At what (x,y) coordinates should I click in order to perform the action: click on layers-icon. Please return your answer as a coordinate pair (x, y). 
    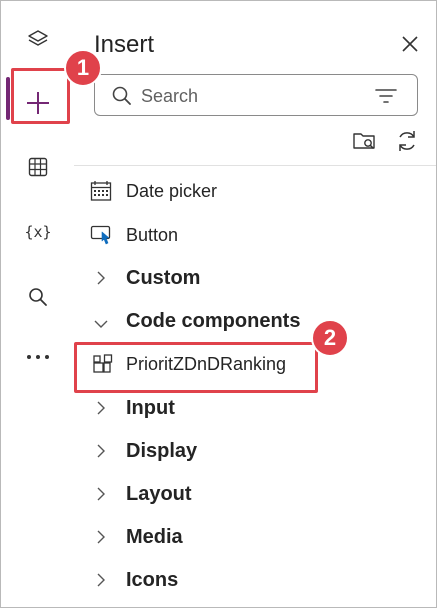
    Looking at the image, I should click on (38, 39).